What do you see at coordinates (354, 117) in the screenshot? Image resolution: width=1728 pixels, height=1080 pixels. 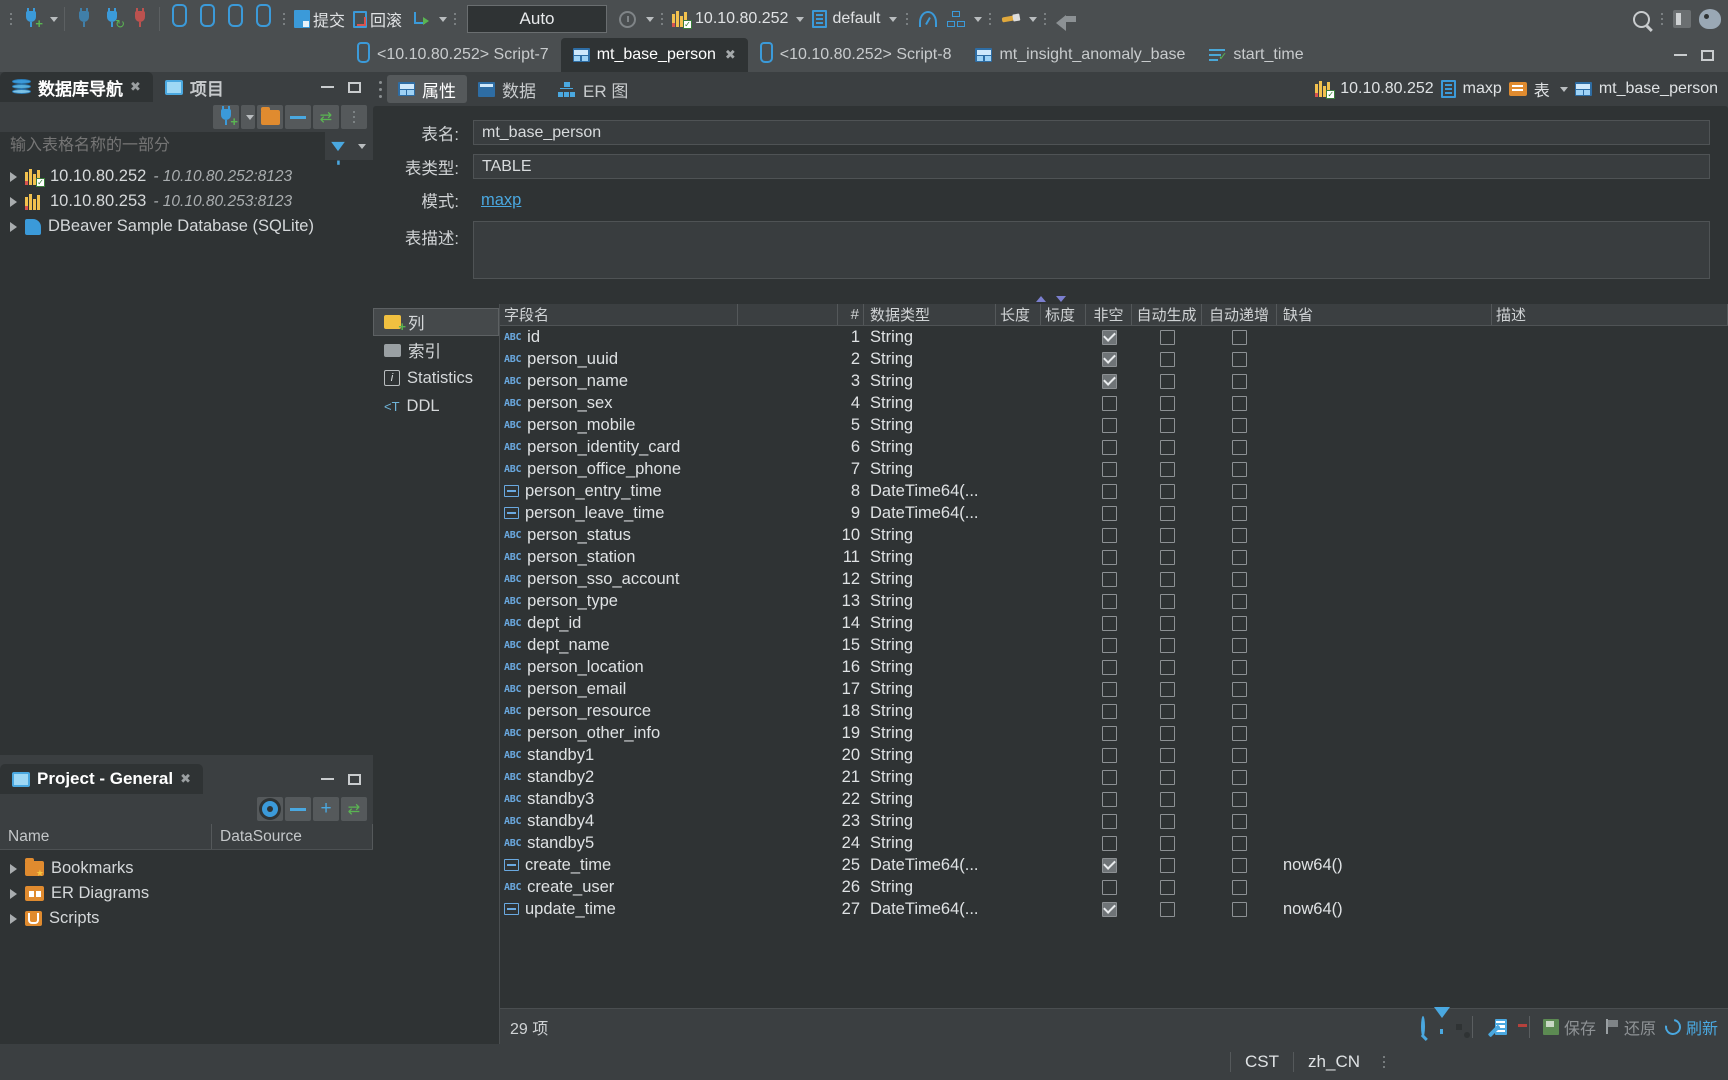 I see `navigator-menu-button` at bounding box center [354, 117].